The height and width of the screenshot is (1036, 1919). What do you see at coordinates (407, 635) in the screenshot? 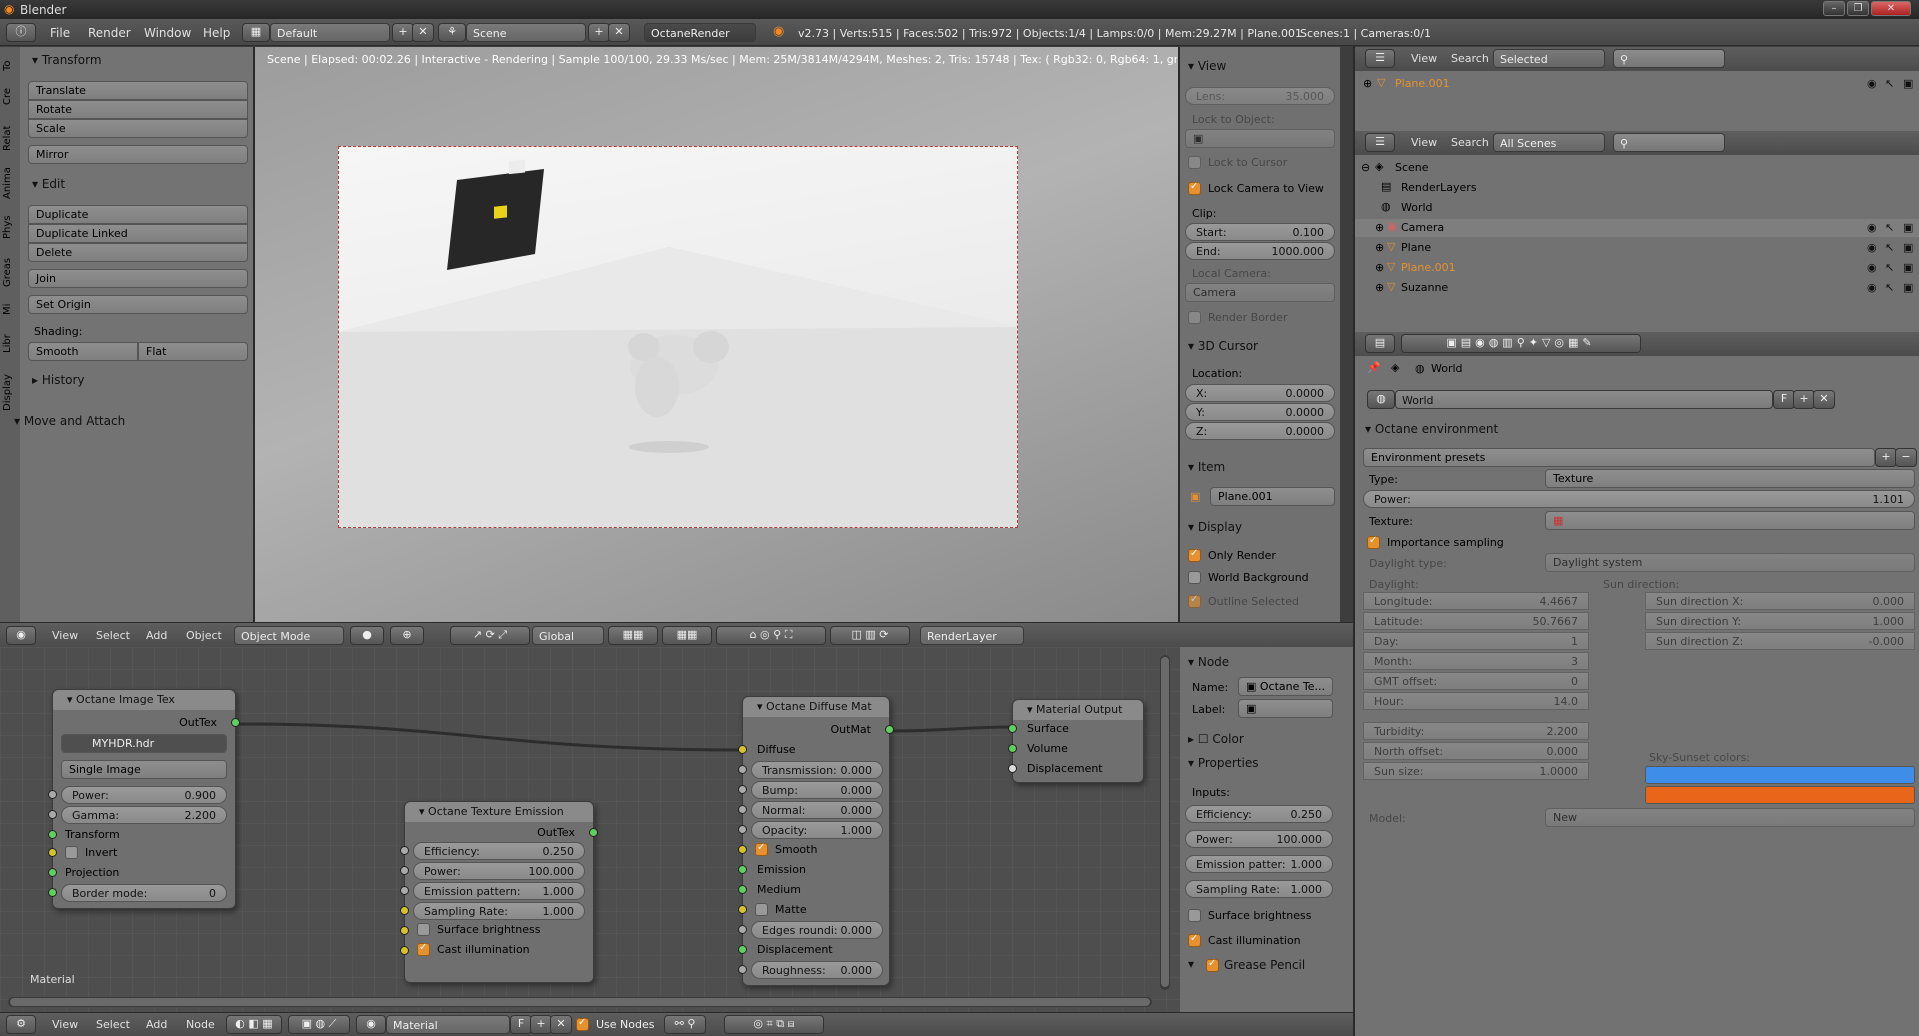
I see `pivot-icon: ⊕` at bounding box center [407, 635].